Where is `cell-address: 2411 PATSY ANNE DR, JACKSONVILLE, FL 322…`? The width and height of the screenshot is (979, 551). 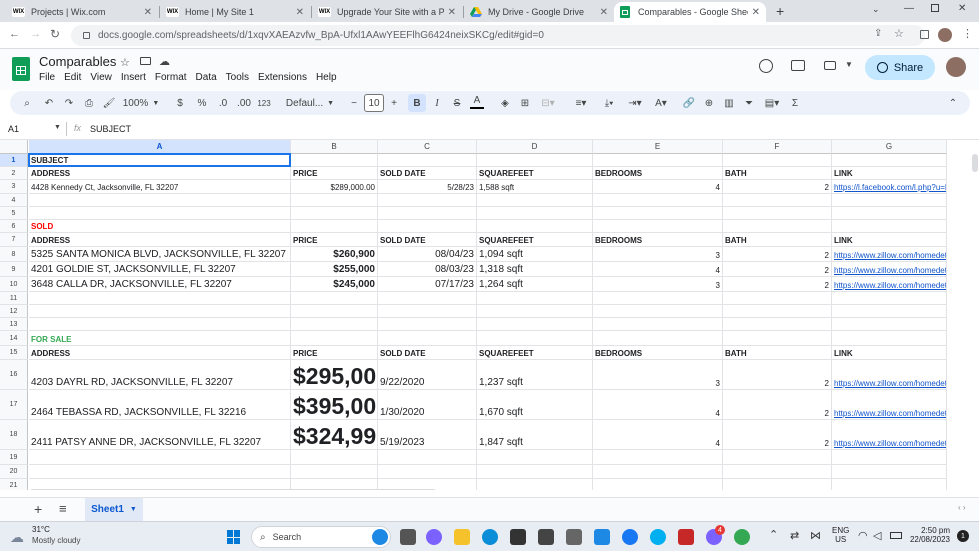
cell-address: 2411 PATSY ANNE DR, JACKSONVILLE, FL 322… is located at coordinates (160, 435).